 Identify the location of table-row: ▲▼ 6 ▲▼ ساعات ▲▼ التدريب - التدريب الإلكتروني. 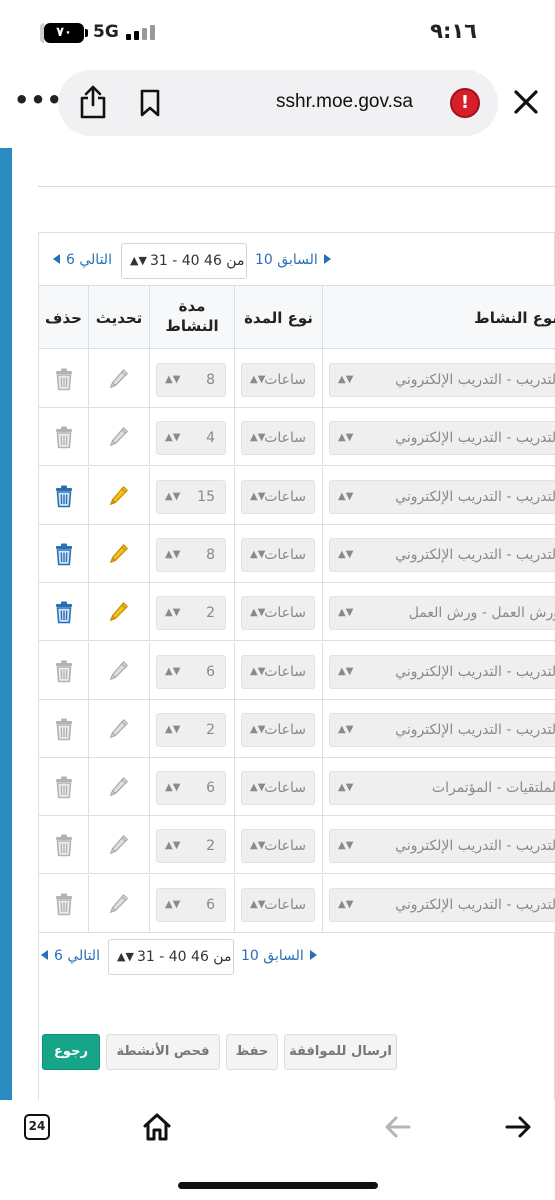
(297, 904).